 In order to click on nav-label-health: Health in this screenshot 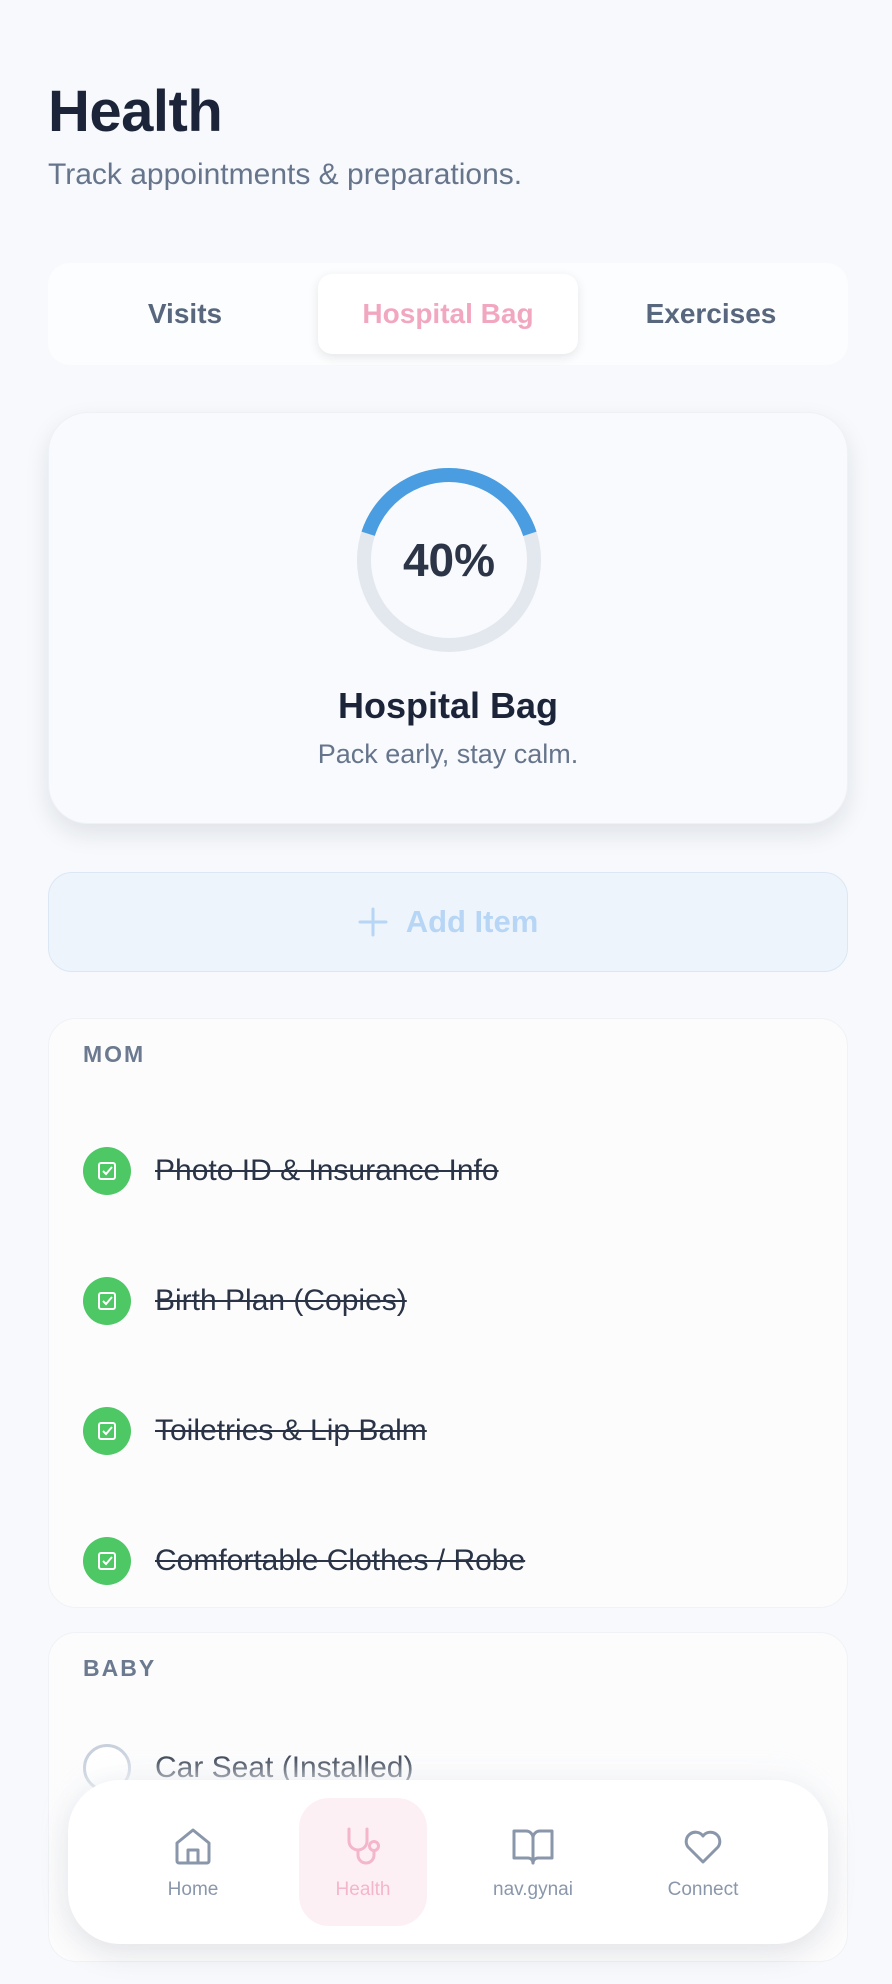, I will do `click(363, 1889)`.